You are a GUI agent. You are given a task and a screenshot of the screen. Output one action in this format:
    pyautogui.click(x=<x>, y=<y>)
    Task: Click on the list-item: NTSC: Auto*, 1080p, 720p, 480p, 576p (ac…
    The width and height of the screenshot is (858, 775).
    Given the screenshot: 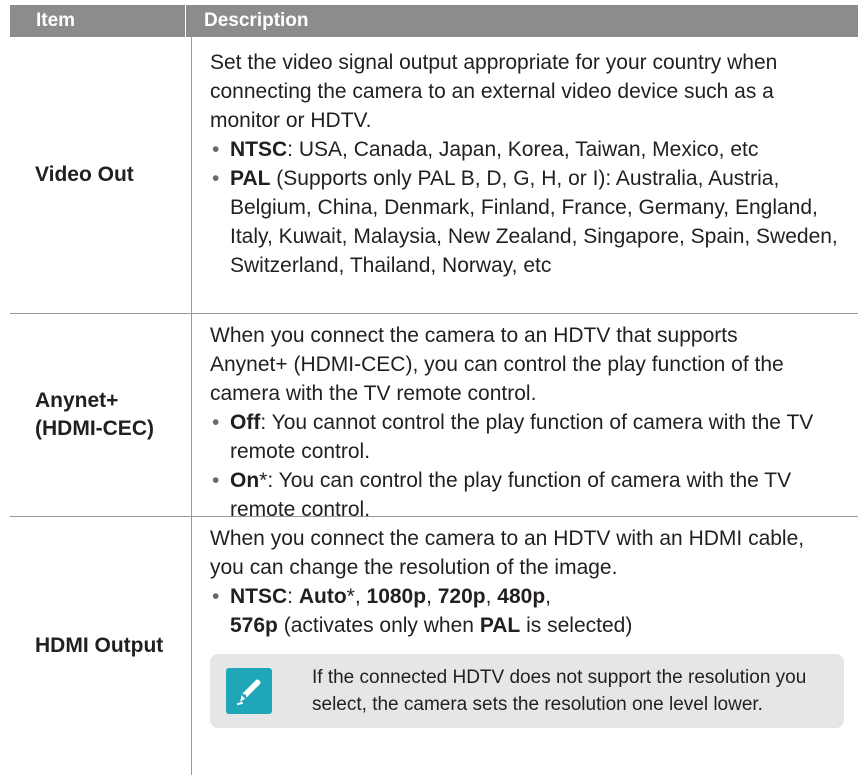 What is the action you would take?
    pyautogui.click(x=534, y=611)
    